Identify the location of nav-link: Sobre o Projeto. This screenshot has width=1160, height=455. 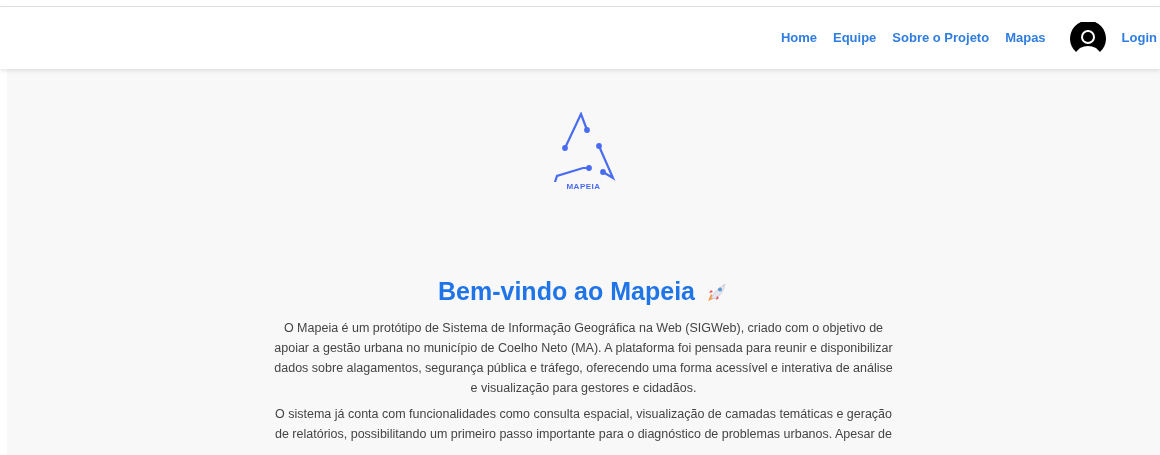
(941, 38).